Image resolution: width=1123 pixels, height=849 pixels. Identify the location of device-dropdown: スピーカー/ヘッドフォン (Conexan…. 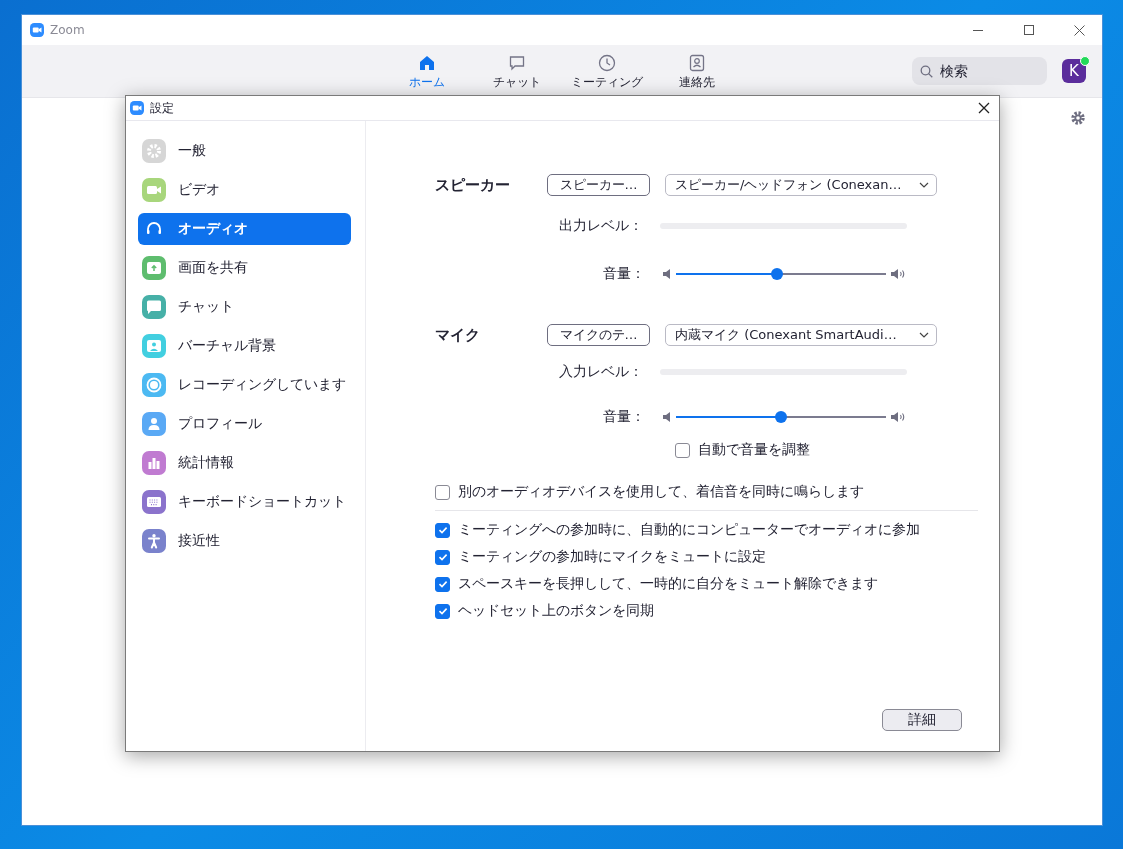
(801, 185).